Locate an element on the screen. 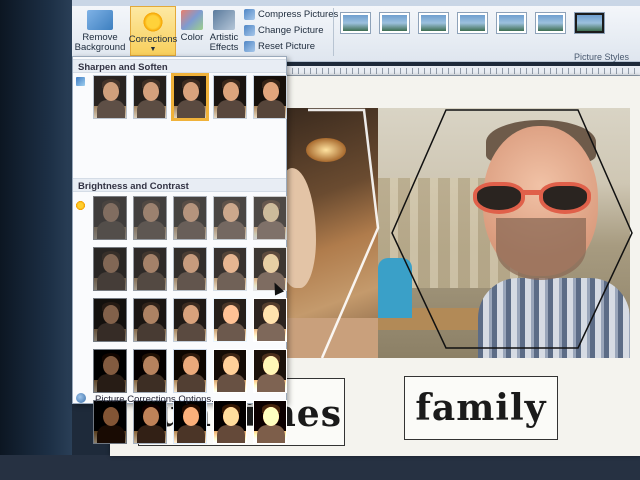  caption-family: family is located at coordinates (481, 408).